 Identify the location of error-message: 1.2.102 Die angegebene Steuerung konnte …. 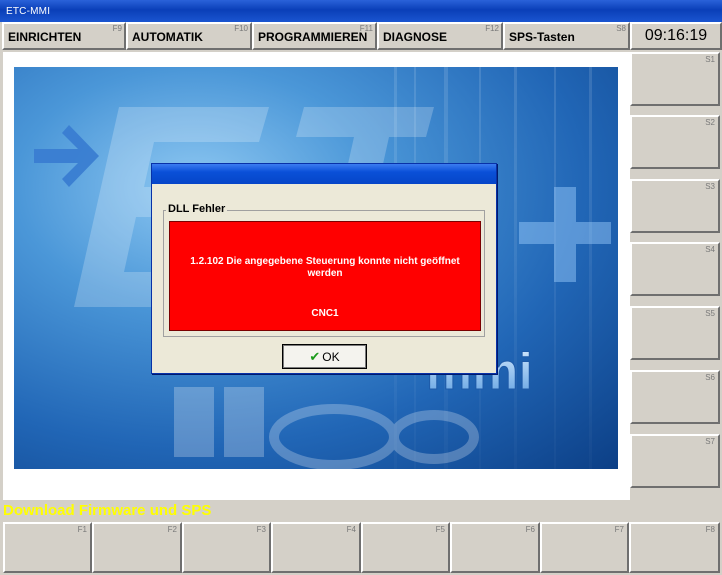
(325, 267).